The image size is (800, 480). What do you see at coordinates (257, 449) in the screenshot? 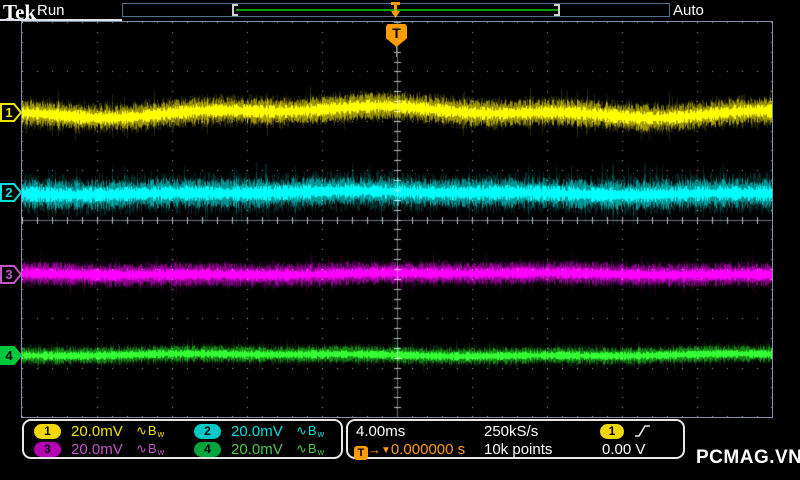
I see `channel-4-scale: 20.0mV` at bounding box center [257, 449].